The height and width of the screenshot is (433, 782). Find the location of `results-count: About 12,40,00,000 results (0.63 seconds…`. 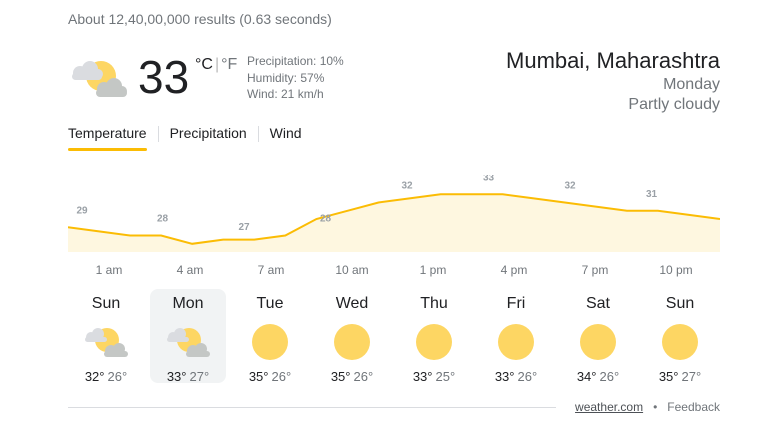

results-count: About 12,40,00,000 results (0.63 seconds… is located at coordinates (200, 19).